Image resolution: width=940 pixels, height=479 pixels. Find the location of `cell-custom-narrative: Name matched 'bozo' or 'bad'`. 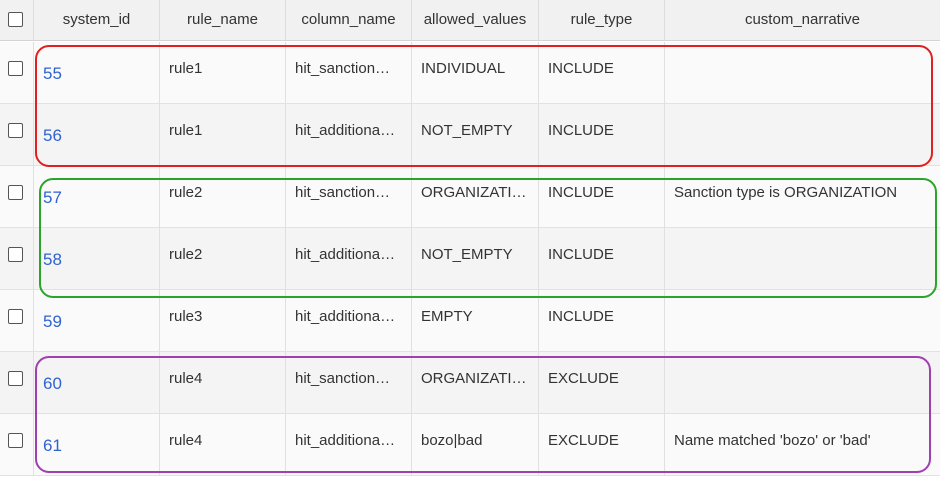

cell-custom-narrative: Name matched 'bozo' or 'bad' is located at coordinates (772, 440).